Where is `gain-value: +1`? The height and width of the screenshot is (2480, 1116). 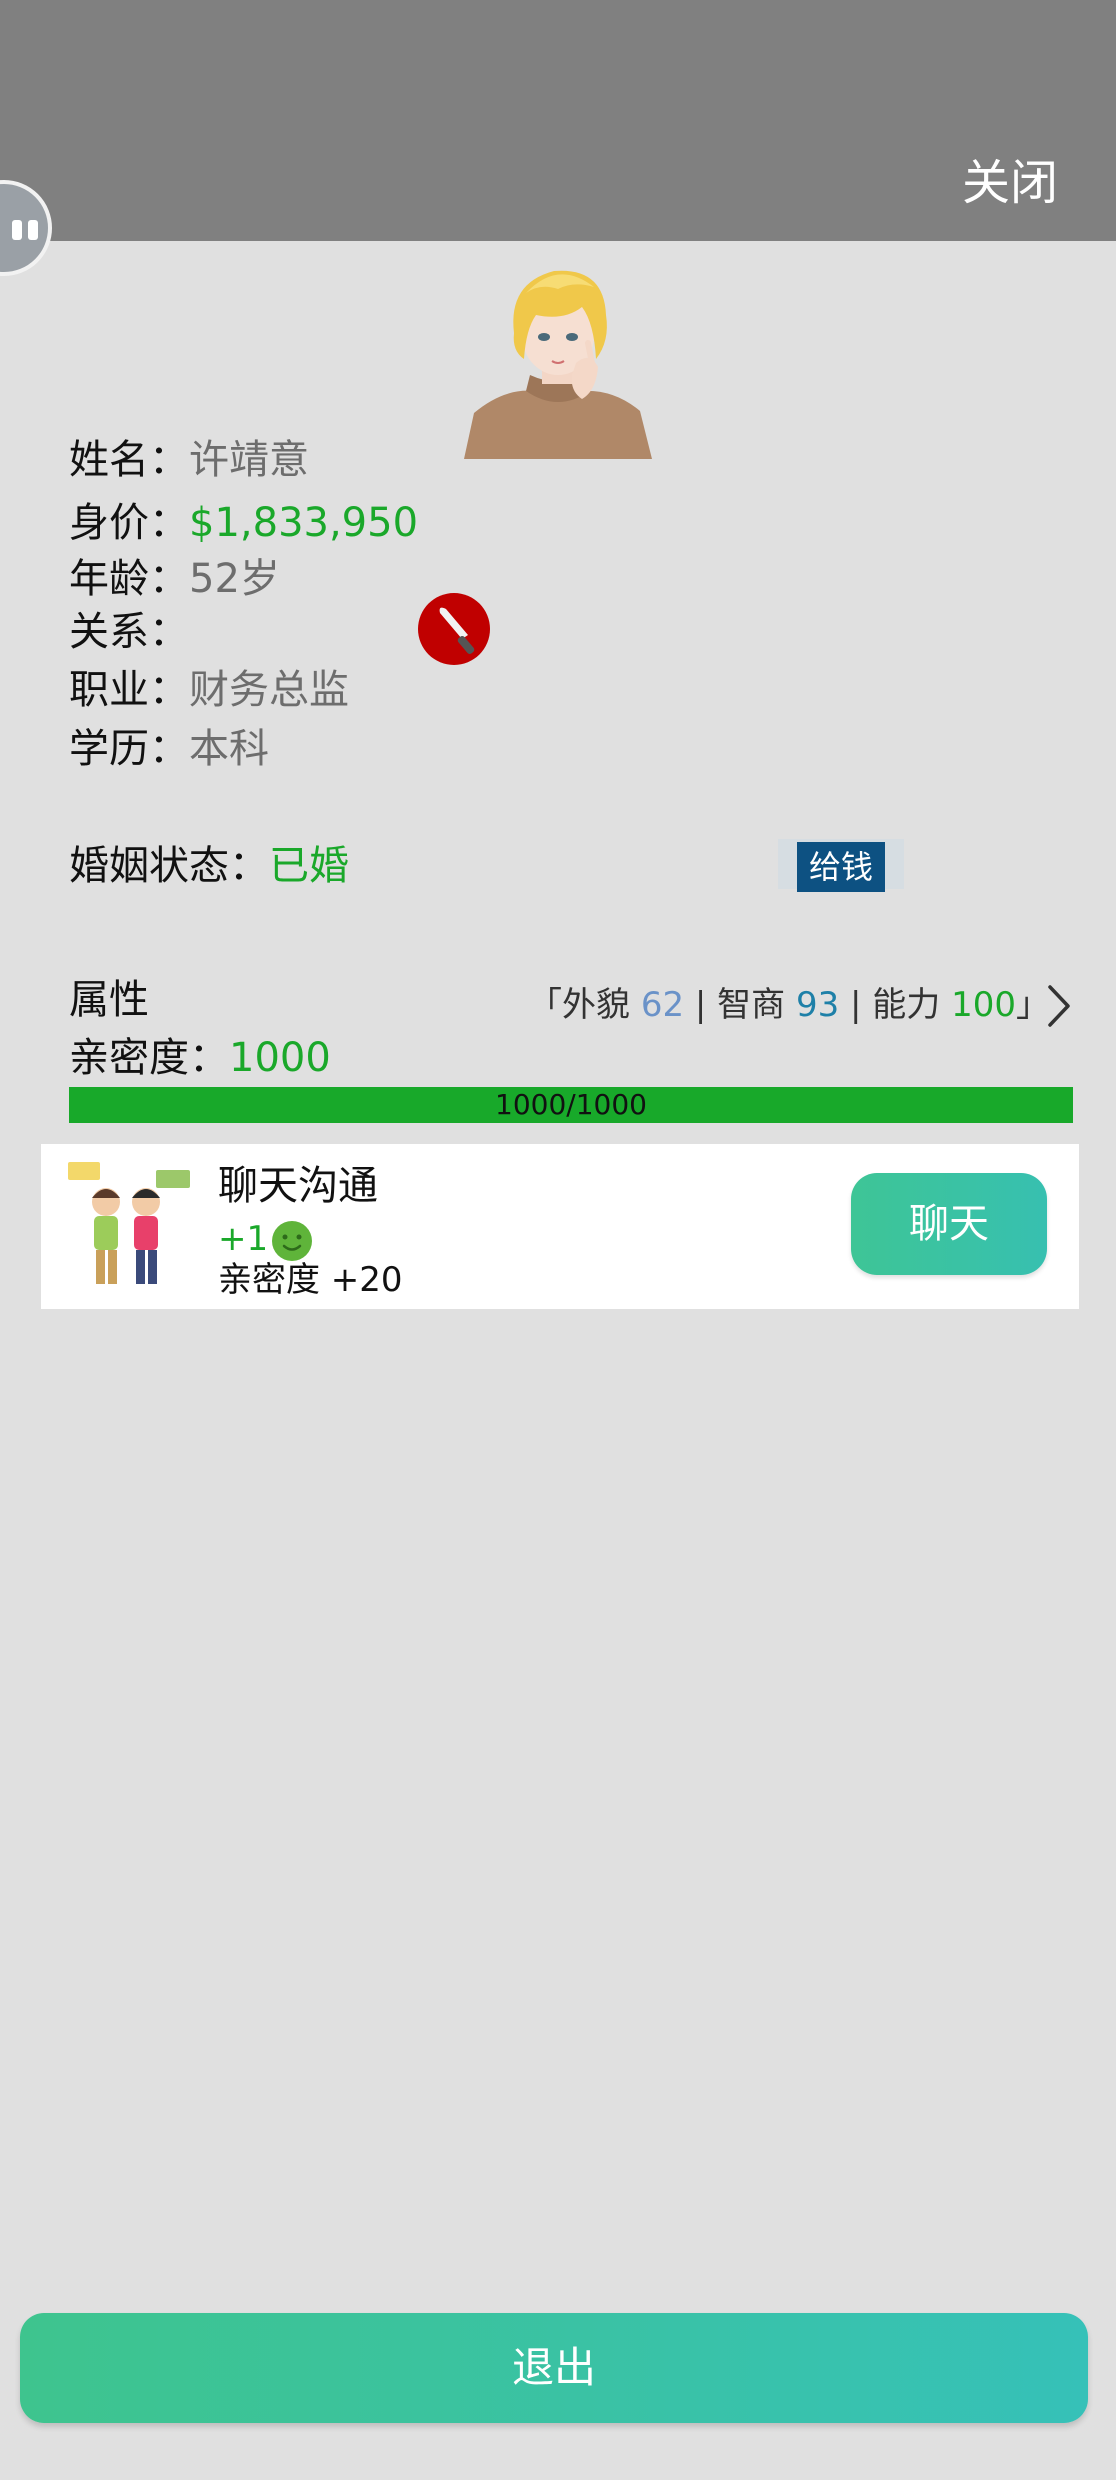 gain-value: +1 is located at coordinates (243, 1239).